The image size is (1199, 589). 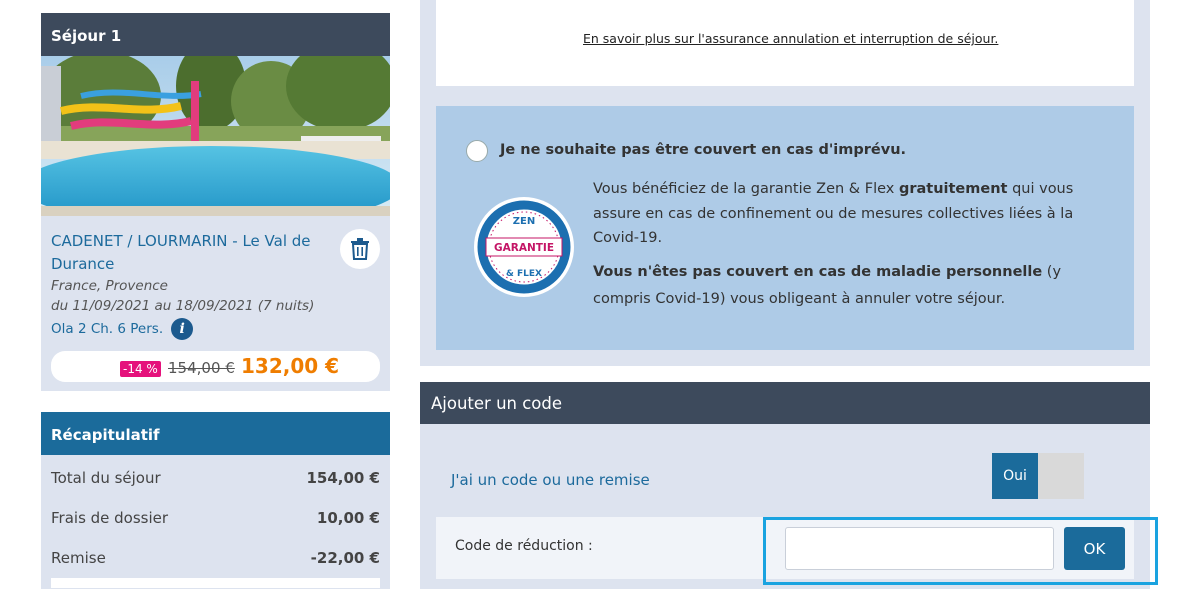 I want to click on price-pill: -14 % 154,00 € 132,00 €, so click(x=215, y=366).